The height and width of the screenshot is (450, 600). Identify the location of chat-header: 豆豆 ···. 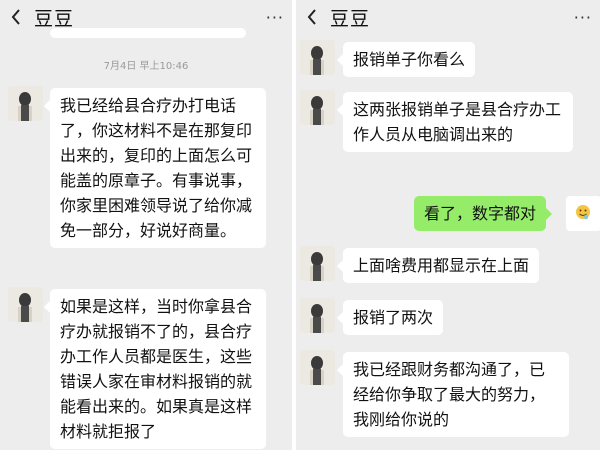
(448, 17).